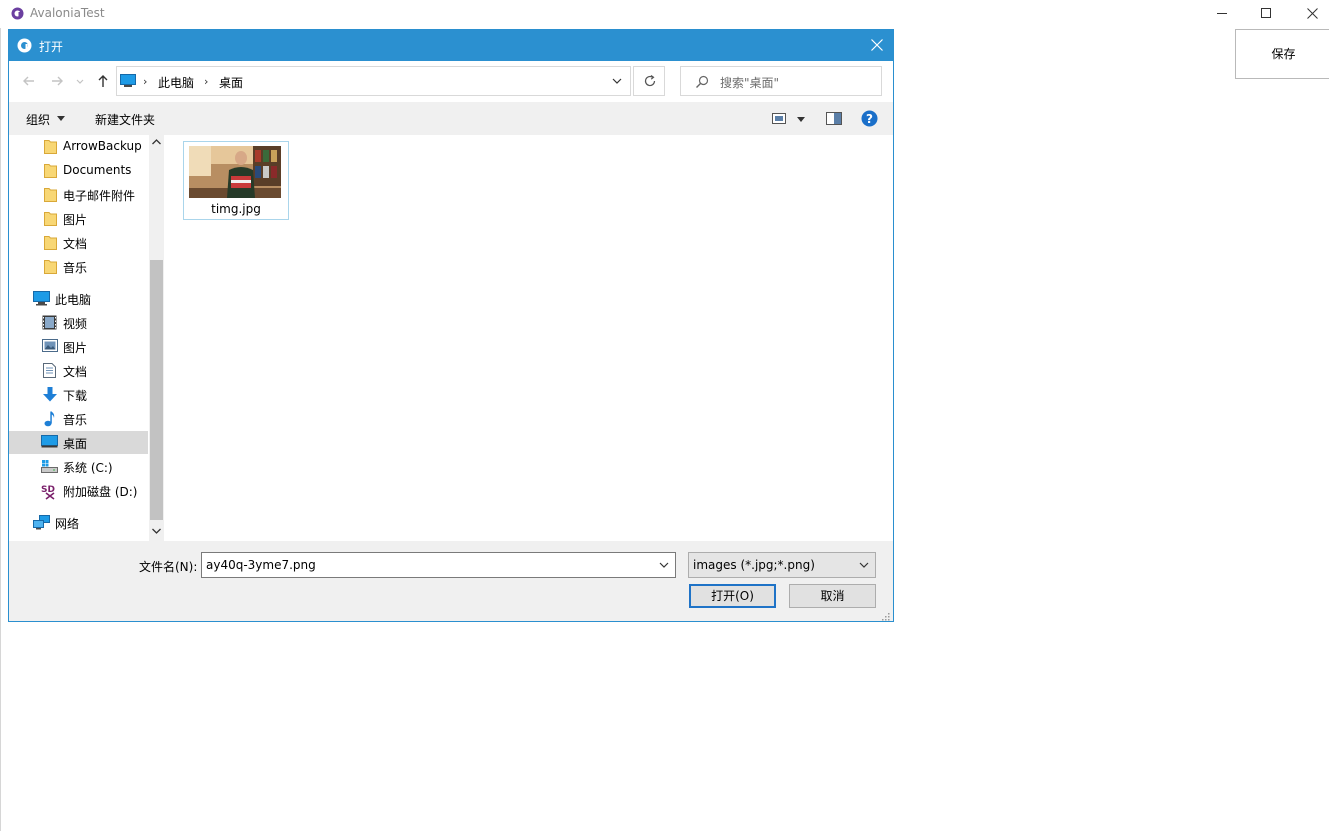  I want to click on filetype-select: images (*.jpg;*.png), so click(782, 565).